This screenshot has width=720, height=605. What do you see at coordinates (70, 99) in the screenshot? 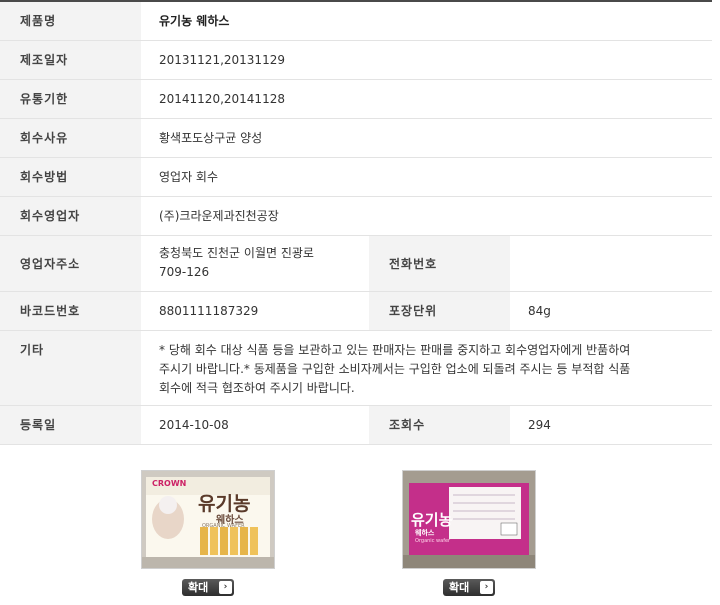
I see `expiry-date-label: 유통기한` at bounding box center [70, 99].